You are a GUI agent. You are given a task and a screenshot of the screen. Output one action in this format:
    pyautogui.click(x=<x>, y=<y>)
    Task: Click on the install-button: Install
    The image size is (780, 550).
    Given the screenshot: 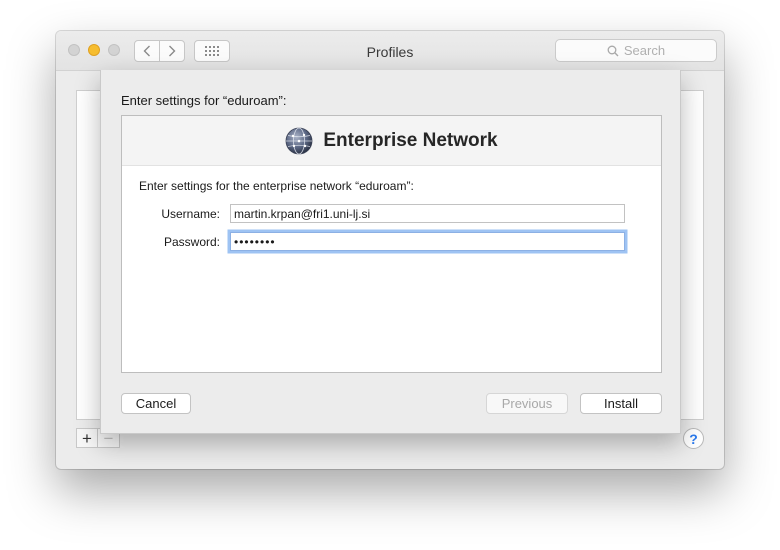 What is the action you would take?
    pyautogui.click(x=621, y=403)
    